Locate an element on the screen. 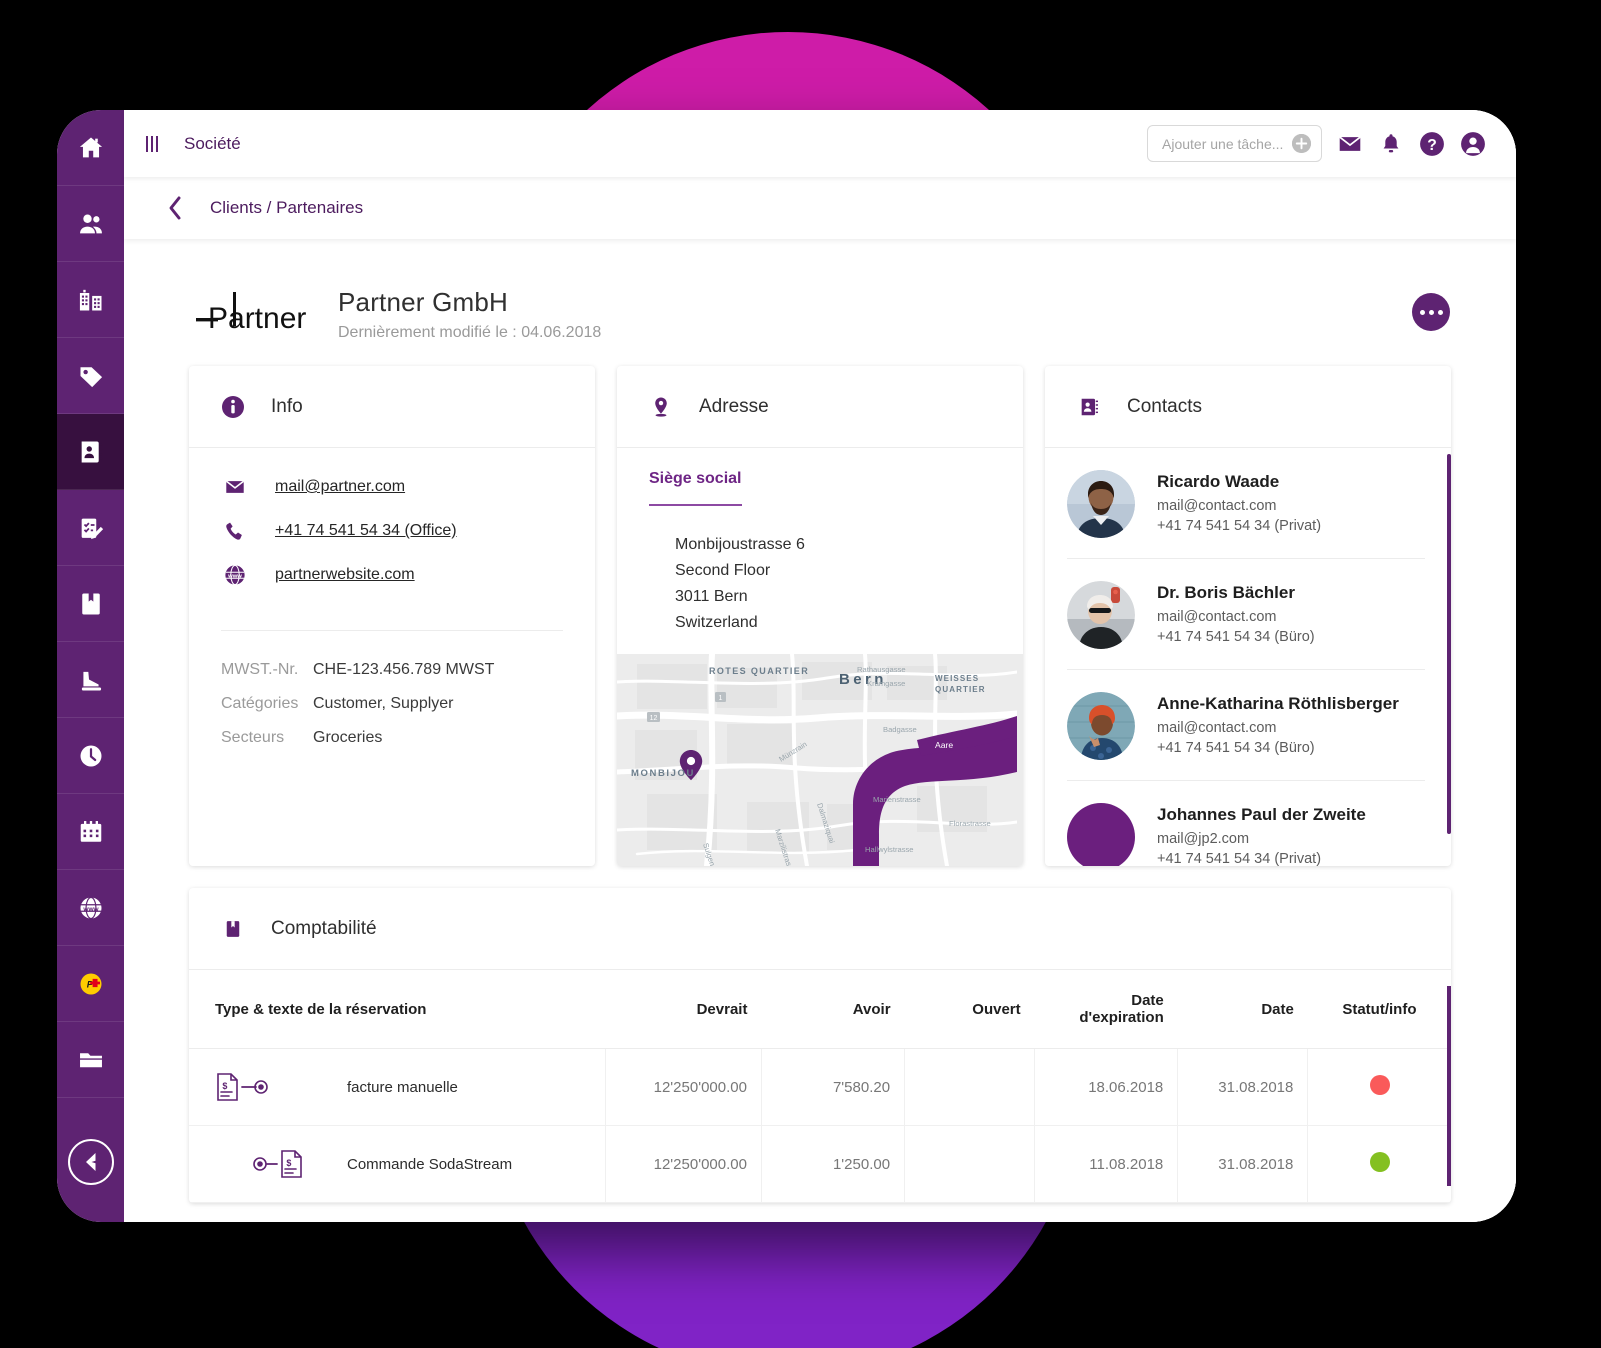 This screenshot has height=1348, width=1601. sidebar-item-calendar is located at coordinates (90, 832).